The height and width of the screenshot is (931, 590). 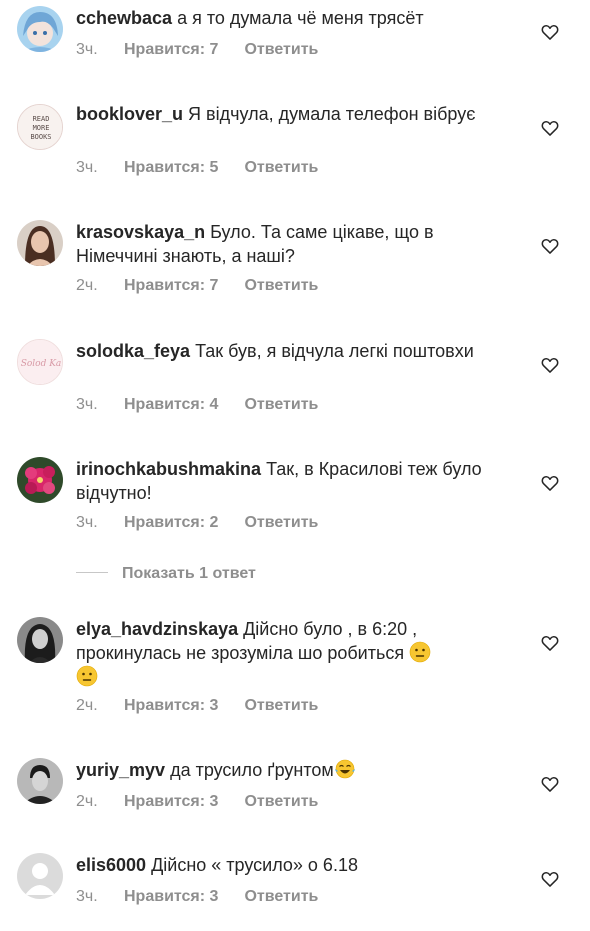 I want to click on username: irinochkabushmakina, so click(x=168, y=469).